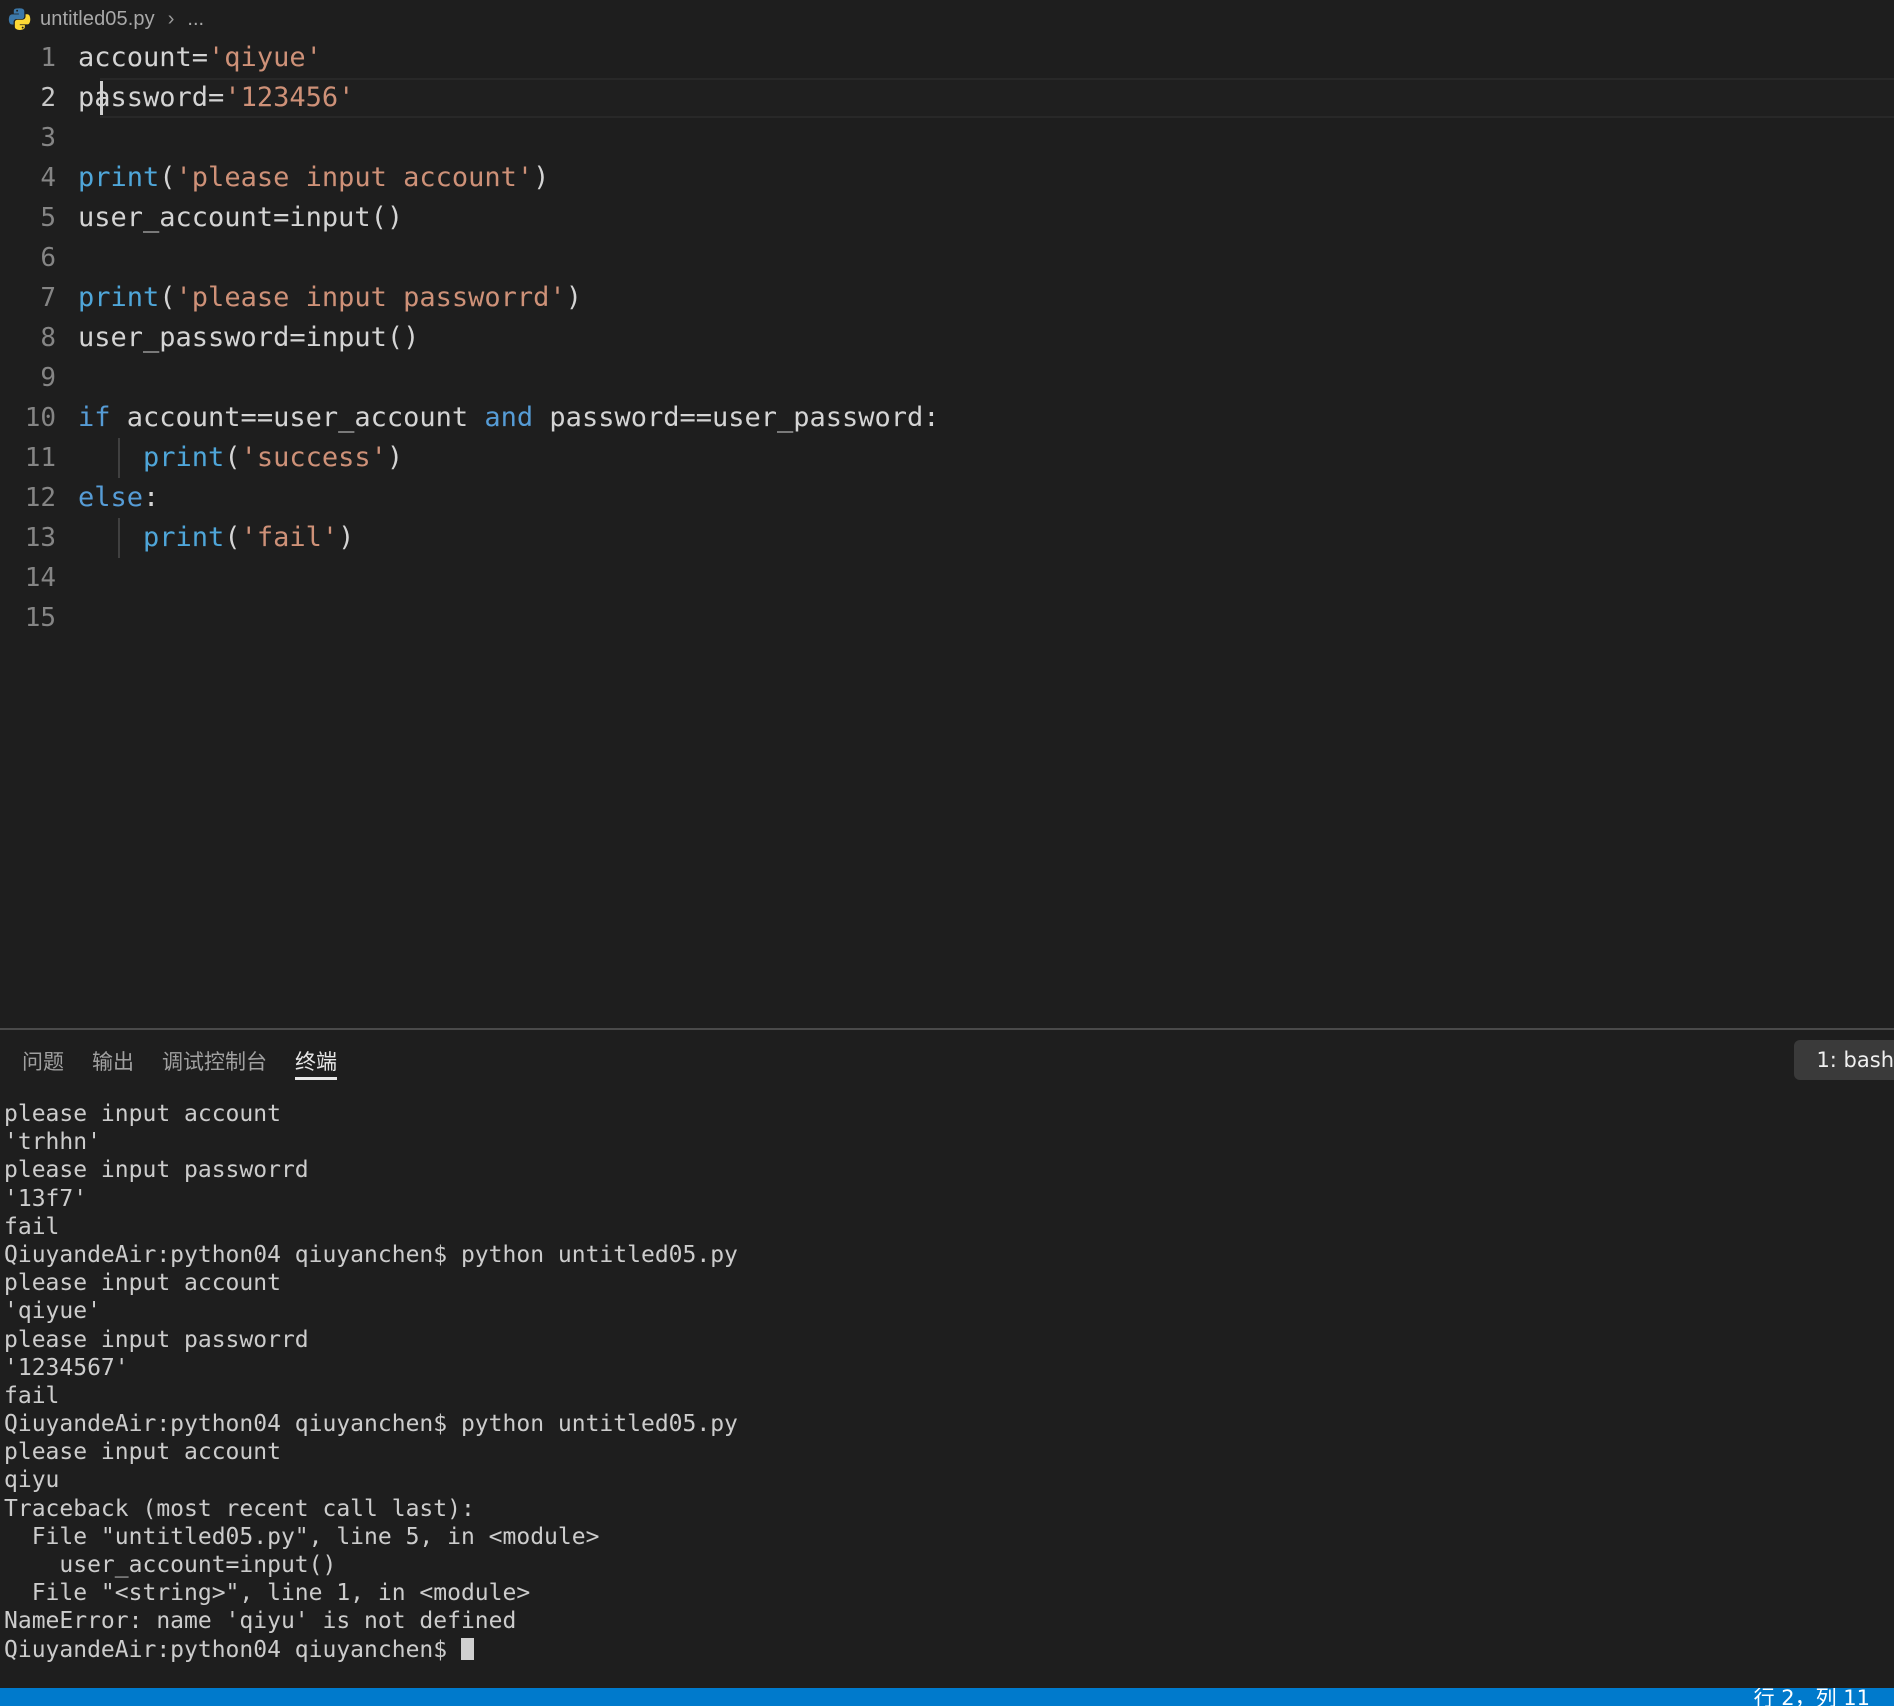 This screenshot has width=1894, height=1706. I want to click on code-line: 8 user_password=input(), so click(947, 338).